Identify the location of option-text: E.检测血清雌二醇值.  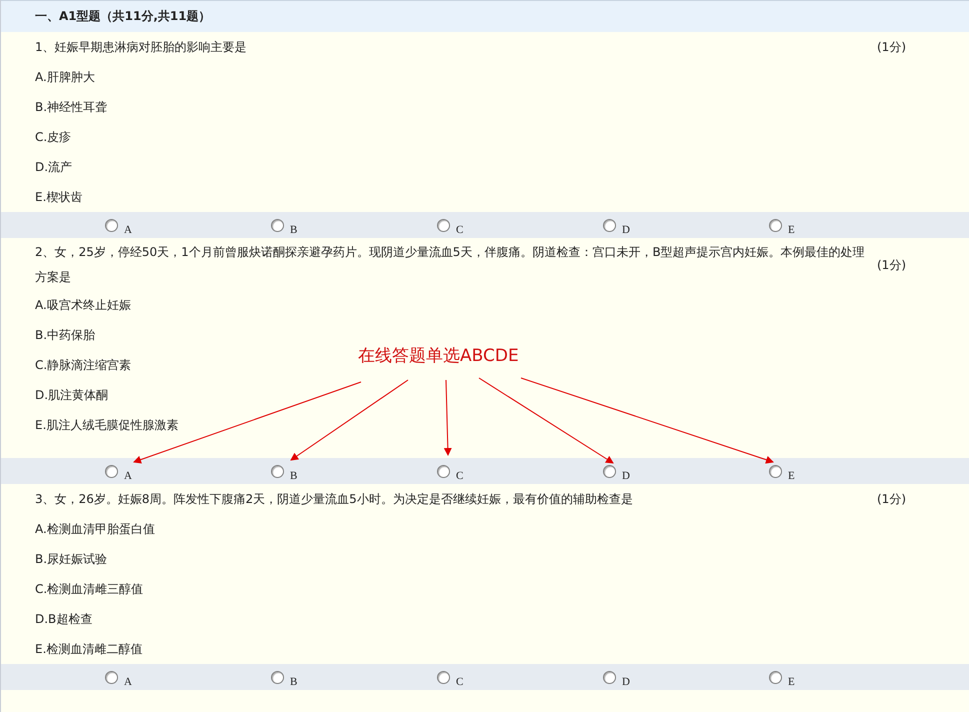
(88, 649).